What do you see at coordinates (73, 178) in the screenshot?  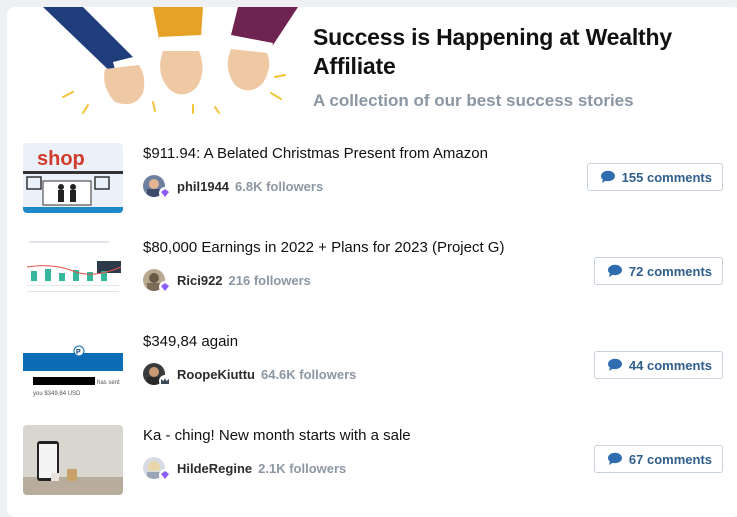 I see `story-thumbnail: shop` at bounding box center [73, 178].